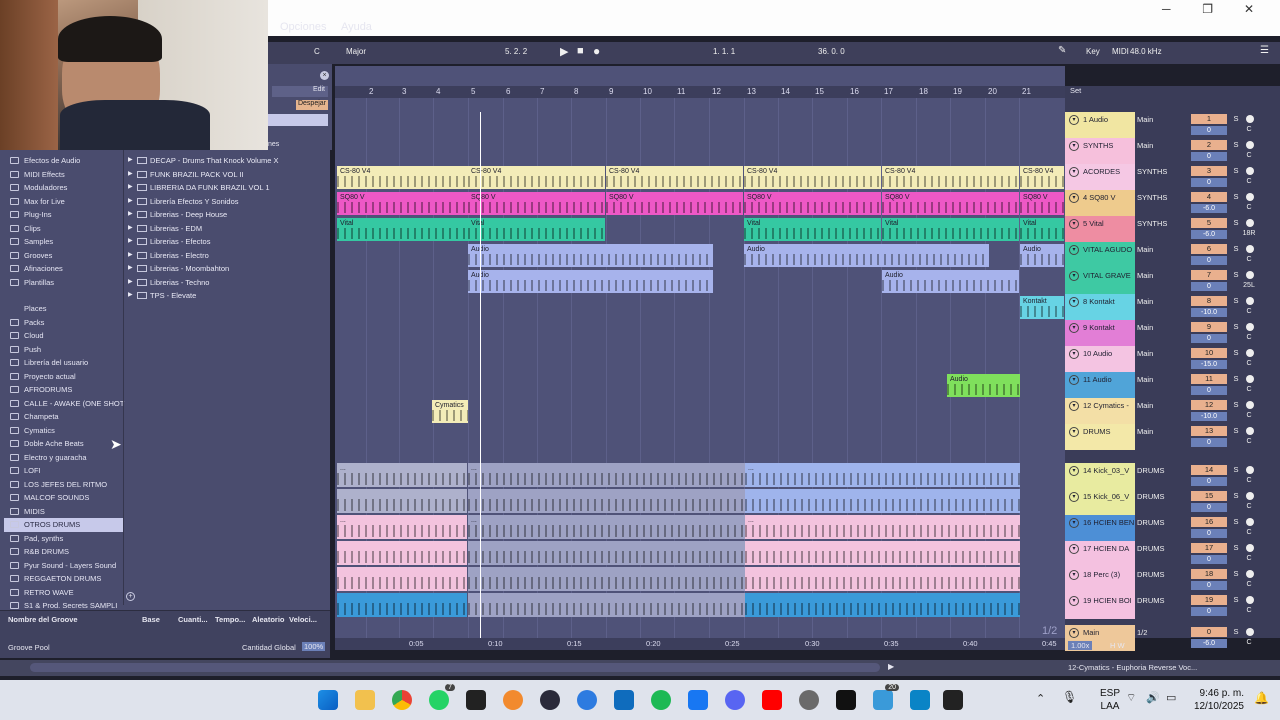 The height and width of the screenshot is (720, 1280). What do you see at coordinates (1100, 606) in the screenshot?
I see `track-name: ▾ 19 HCIEN BOI` at bounding box center [1100, 606].